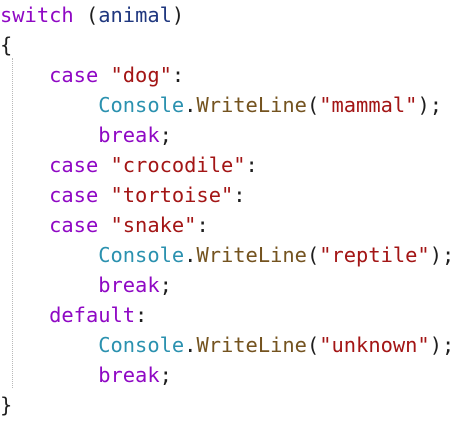 Image resolution: width=475 pixels, height=423 pixels. Describe the element at coordinates (374, 255) in the screenshot. I see `string-literal: "reptile"` at that location.